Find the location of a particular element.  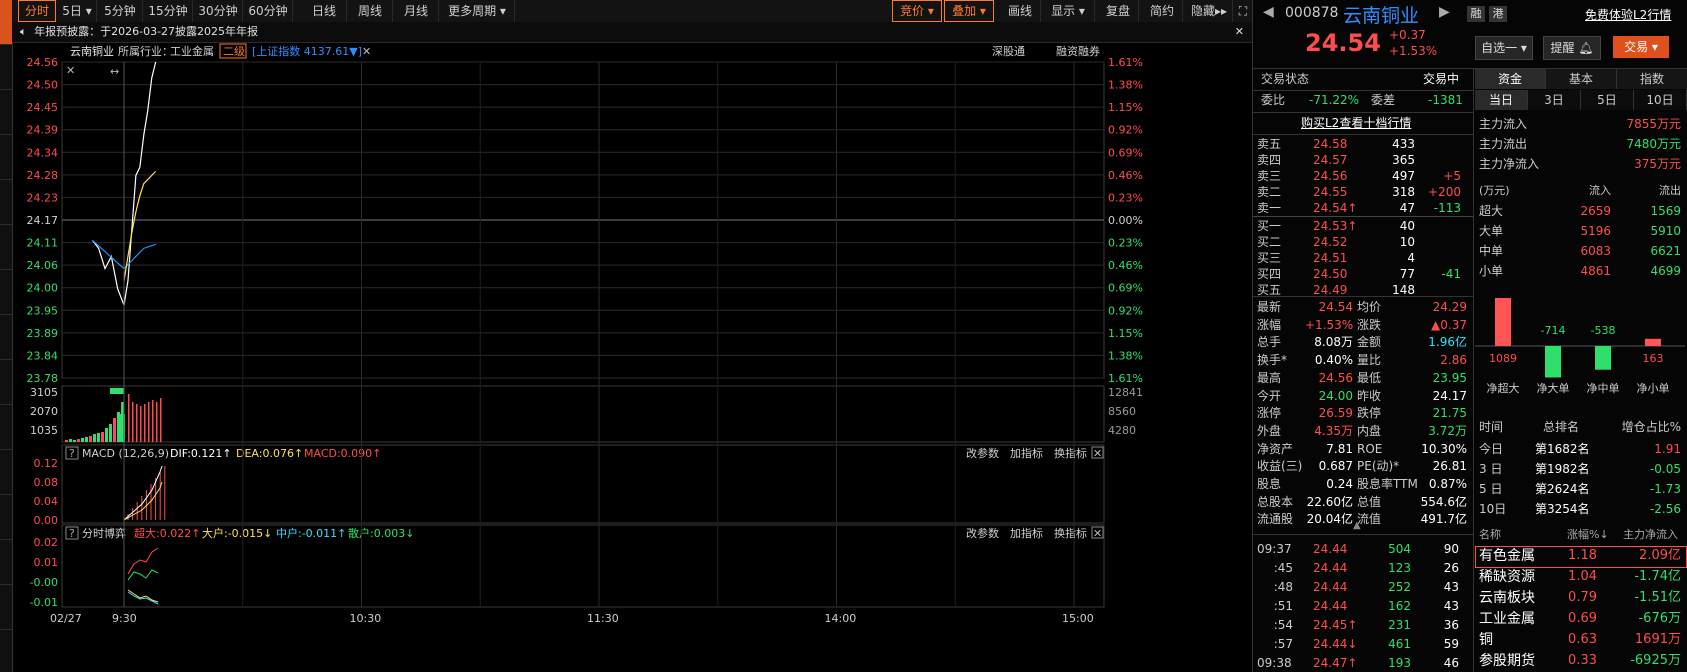

net-flow-label: 净超大 is located at coordinates (1503, 388).